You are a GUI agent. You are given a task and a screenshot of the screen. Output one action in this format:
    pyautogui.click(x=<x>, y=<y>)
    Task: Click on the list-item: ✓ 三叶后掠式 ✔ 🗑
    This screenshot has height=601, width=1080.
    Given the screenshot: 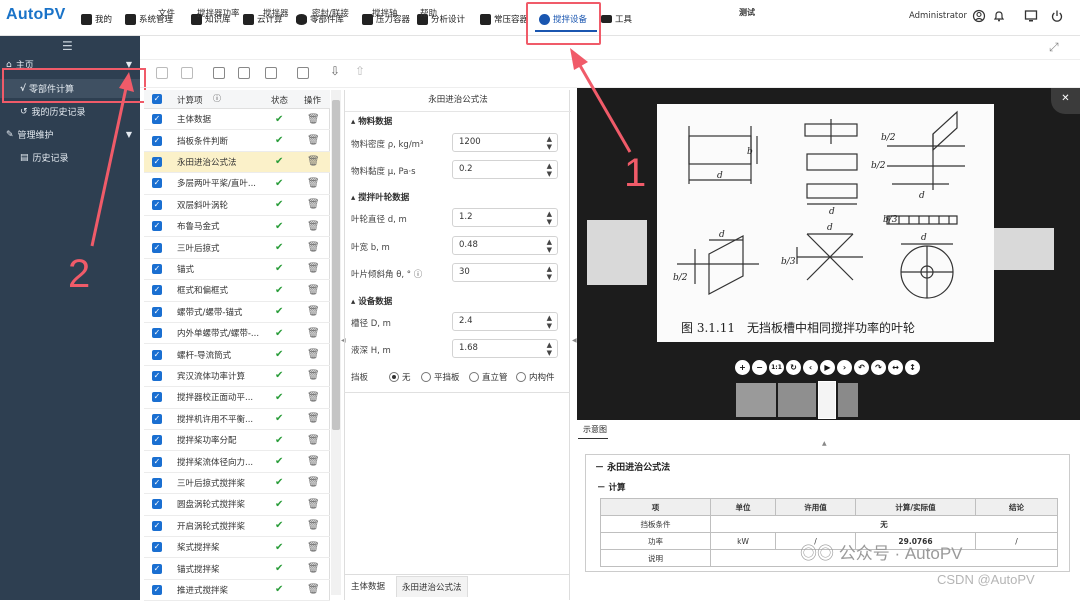 What is the action you would take?
    pyautogui.click(x=237, y=248)
    